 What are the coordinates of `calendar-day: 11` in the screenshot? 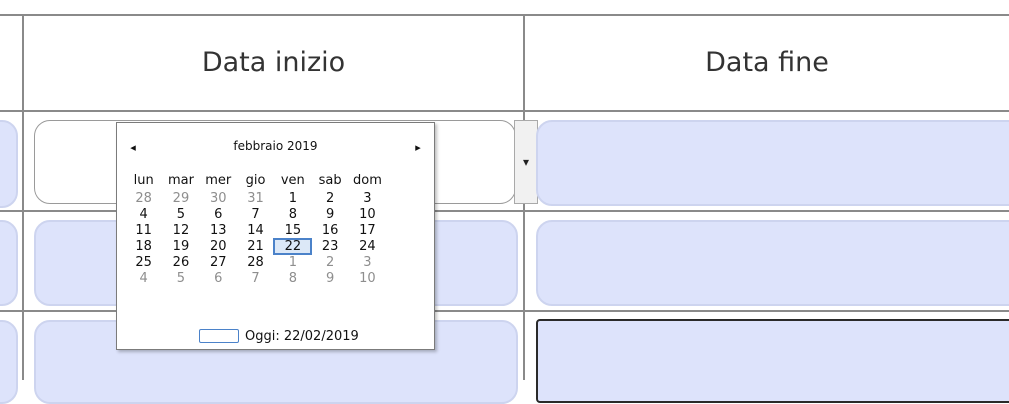 It's located at (143, 231).